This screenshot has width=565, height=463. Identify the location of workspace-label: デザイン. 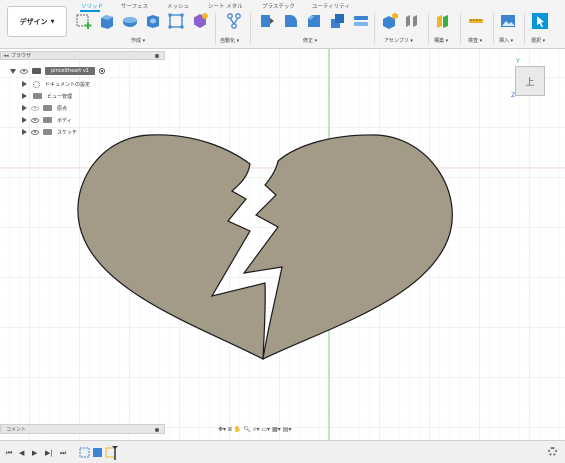
(33, 21).